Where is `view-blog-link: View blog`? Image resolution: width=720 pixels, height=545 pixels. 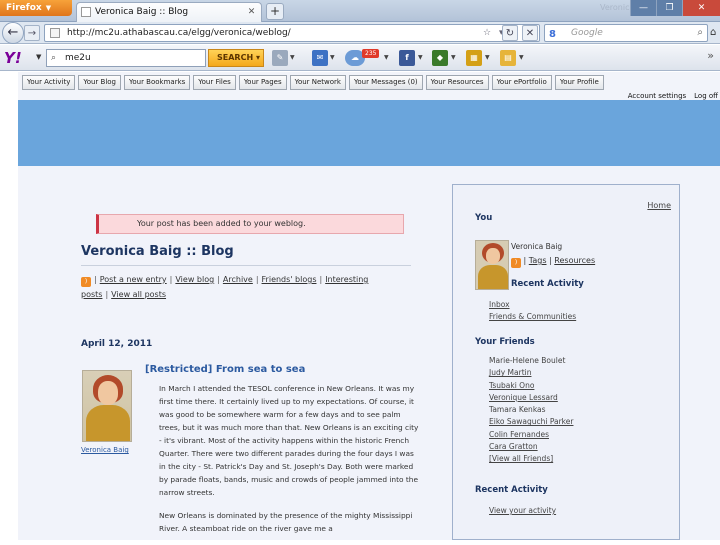 view-blog-link: View blog is located at coordinates (194, 279).